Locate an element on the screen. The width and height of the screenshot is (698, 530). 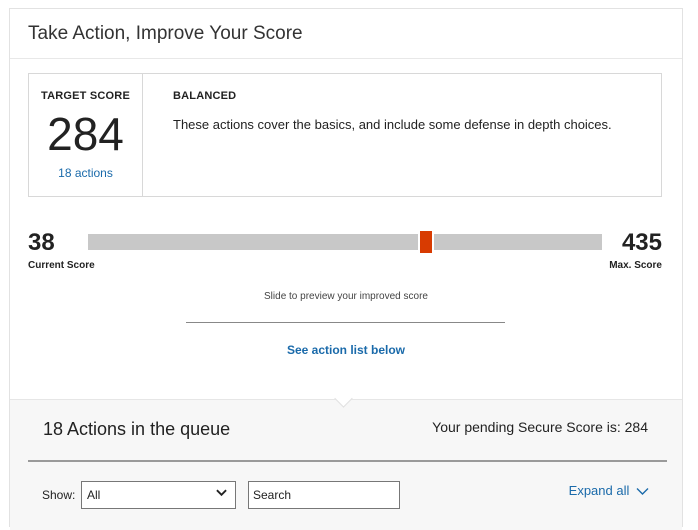
see-action-list-link: See action list below is located at coordinates (346, 350).